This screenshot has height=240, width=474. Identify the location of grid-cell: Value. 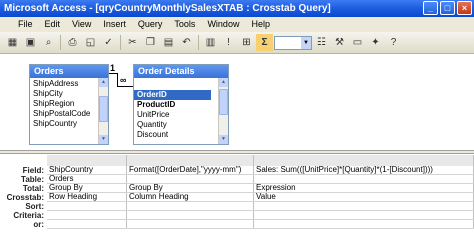
(364, 197).